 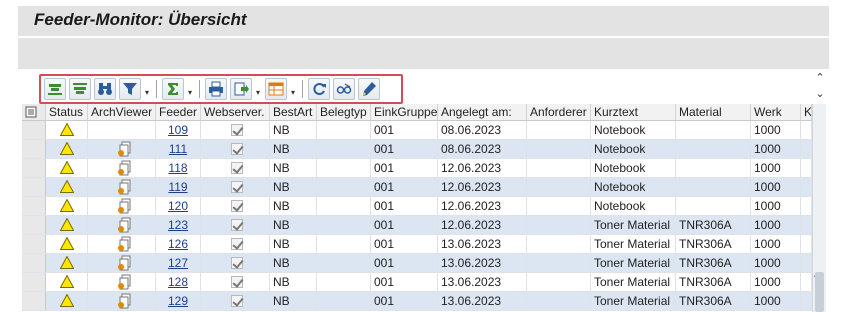 I want to click on archviewer-cell, so click(x=122, y=263).